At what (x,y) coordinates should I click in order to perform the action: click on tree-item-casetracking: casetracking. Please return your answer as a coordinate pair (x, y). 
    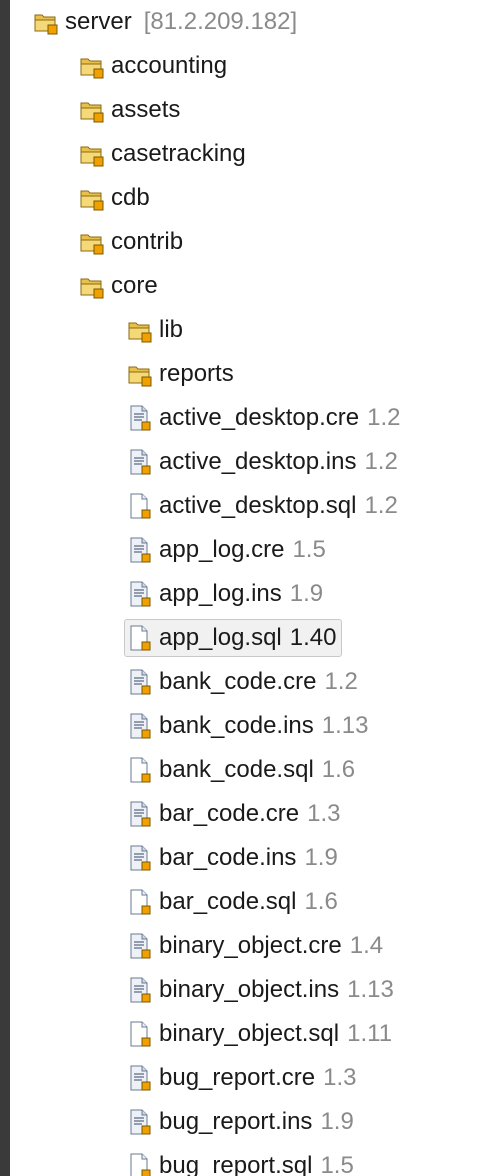
    Looking at the image, I should click on (163, 154).